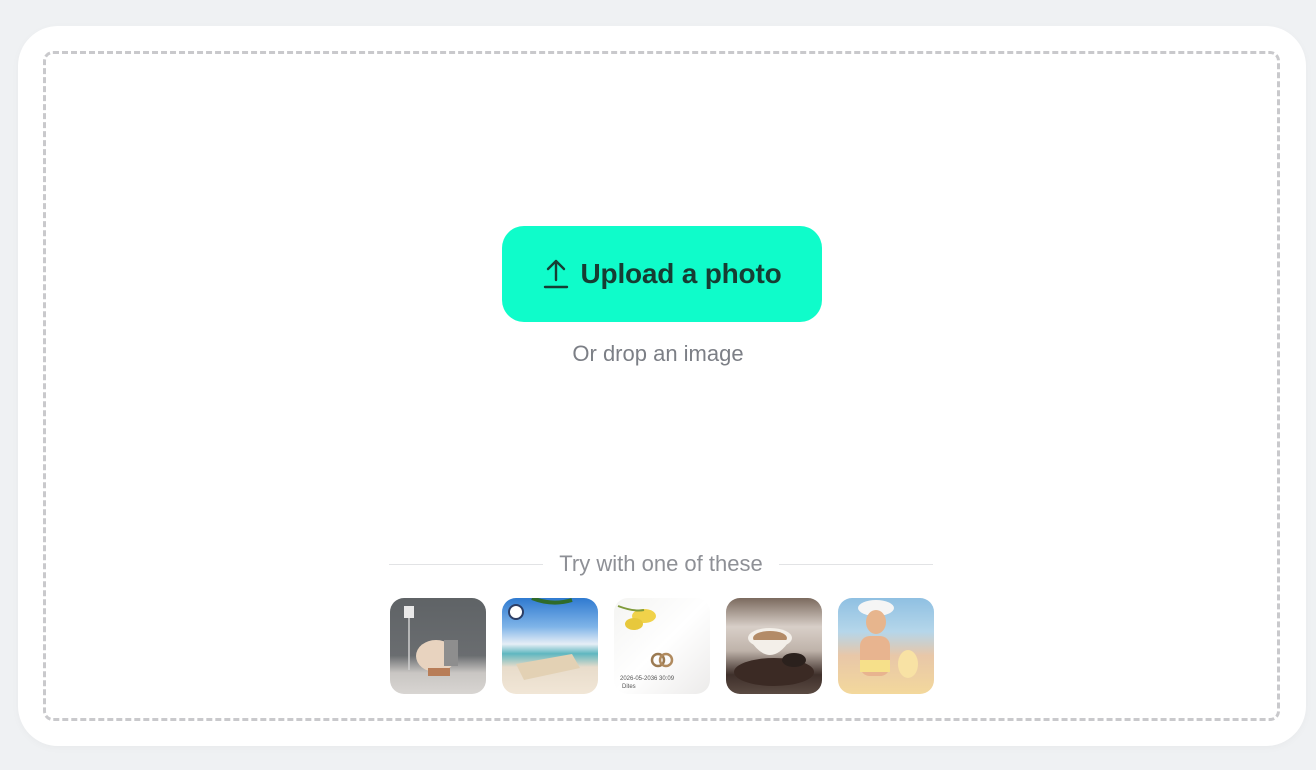  I want to click on sample-chair-room, so click(438, 646).